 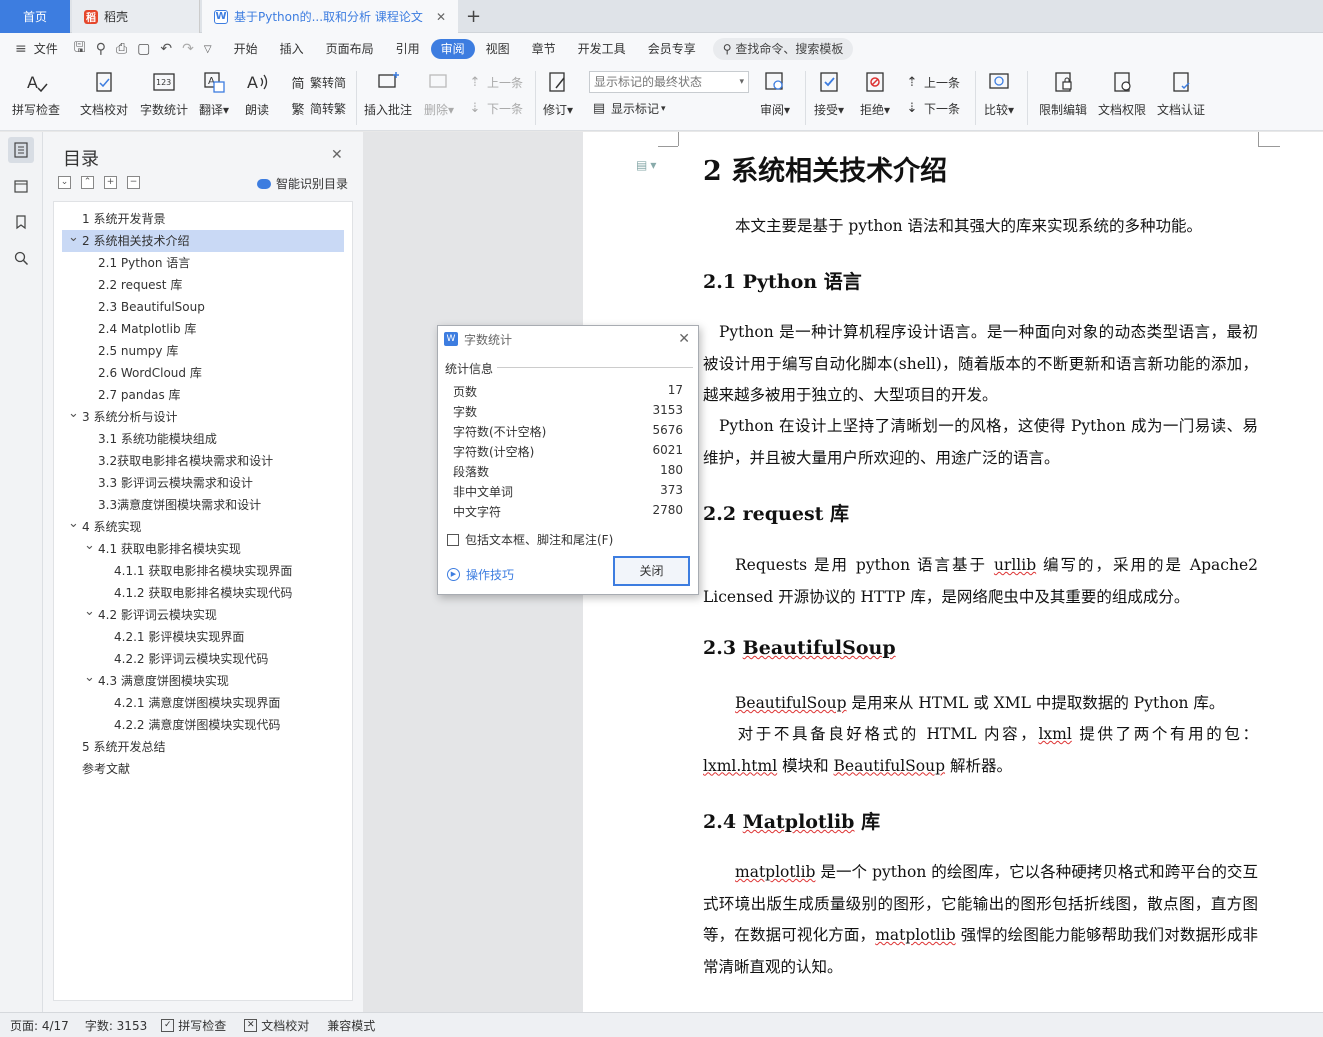 What do you see at coordinates (318, 109) in the screenshot?
I see `simp-to-trad-button: 繁简转繁` at bounding box center [318, 109].